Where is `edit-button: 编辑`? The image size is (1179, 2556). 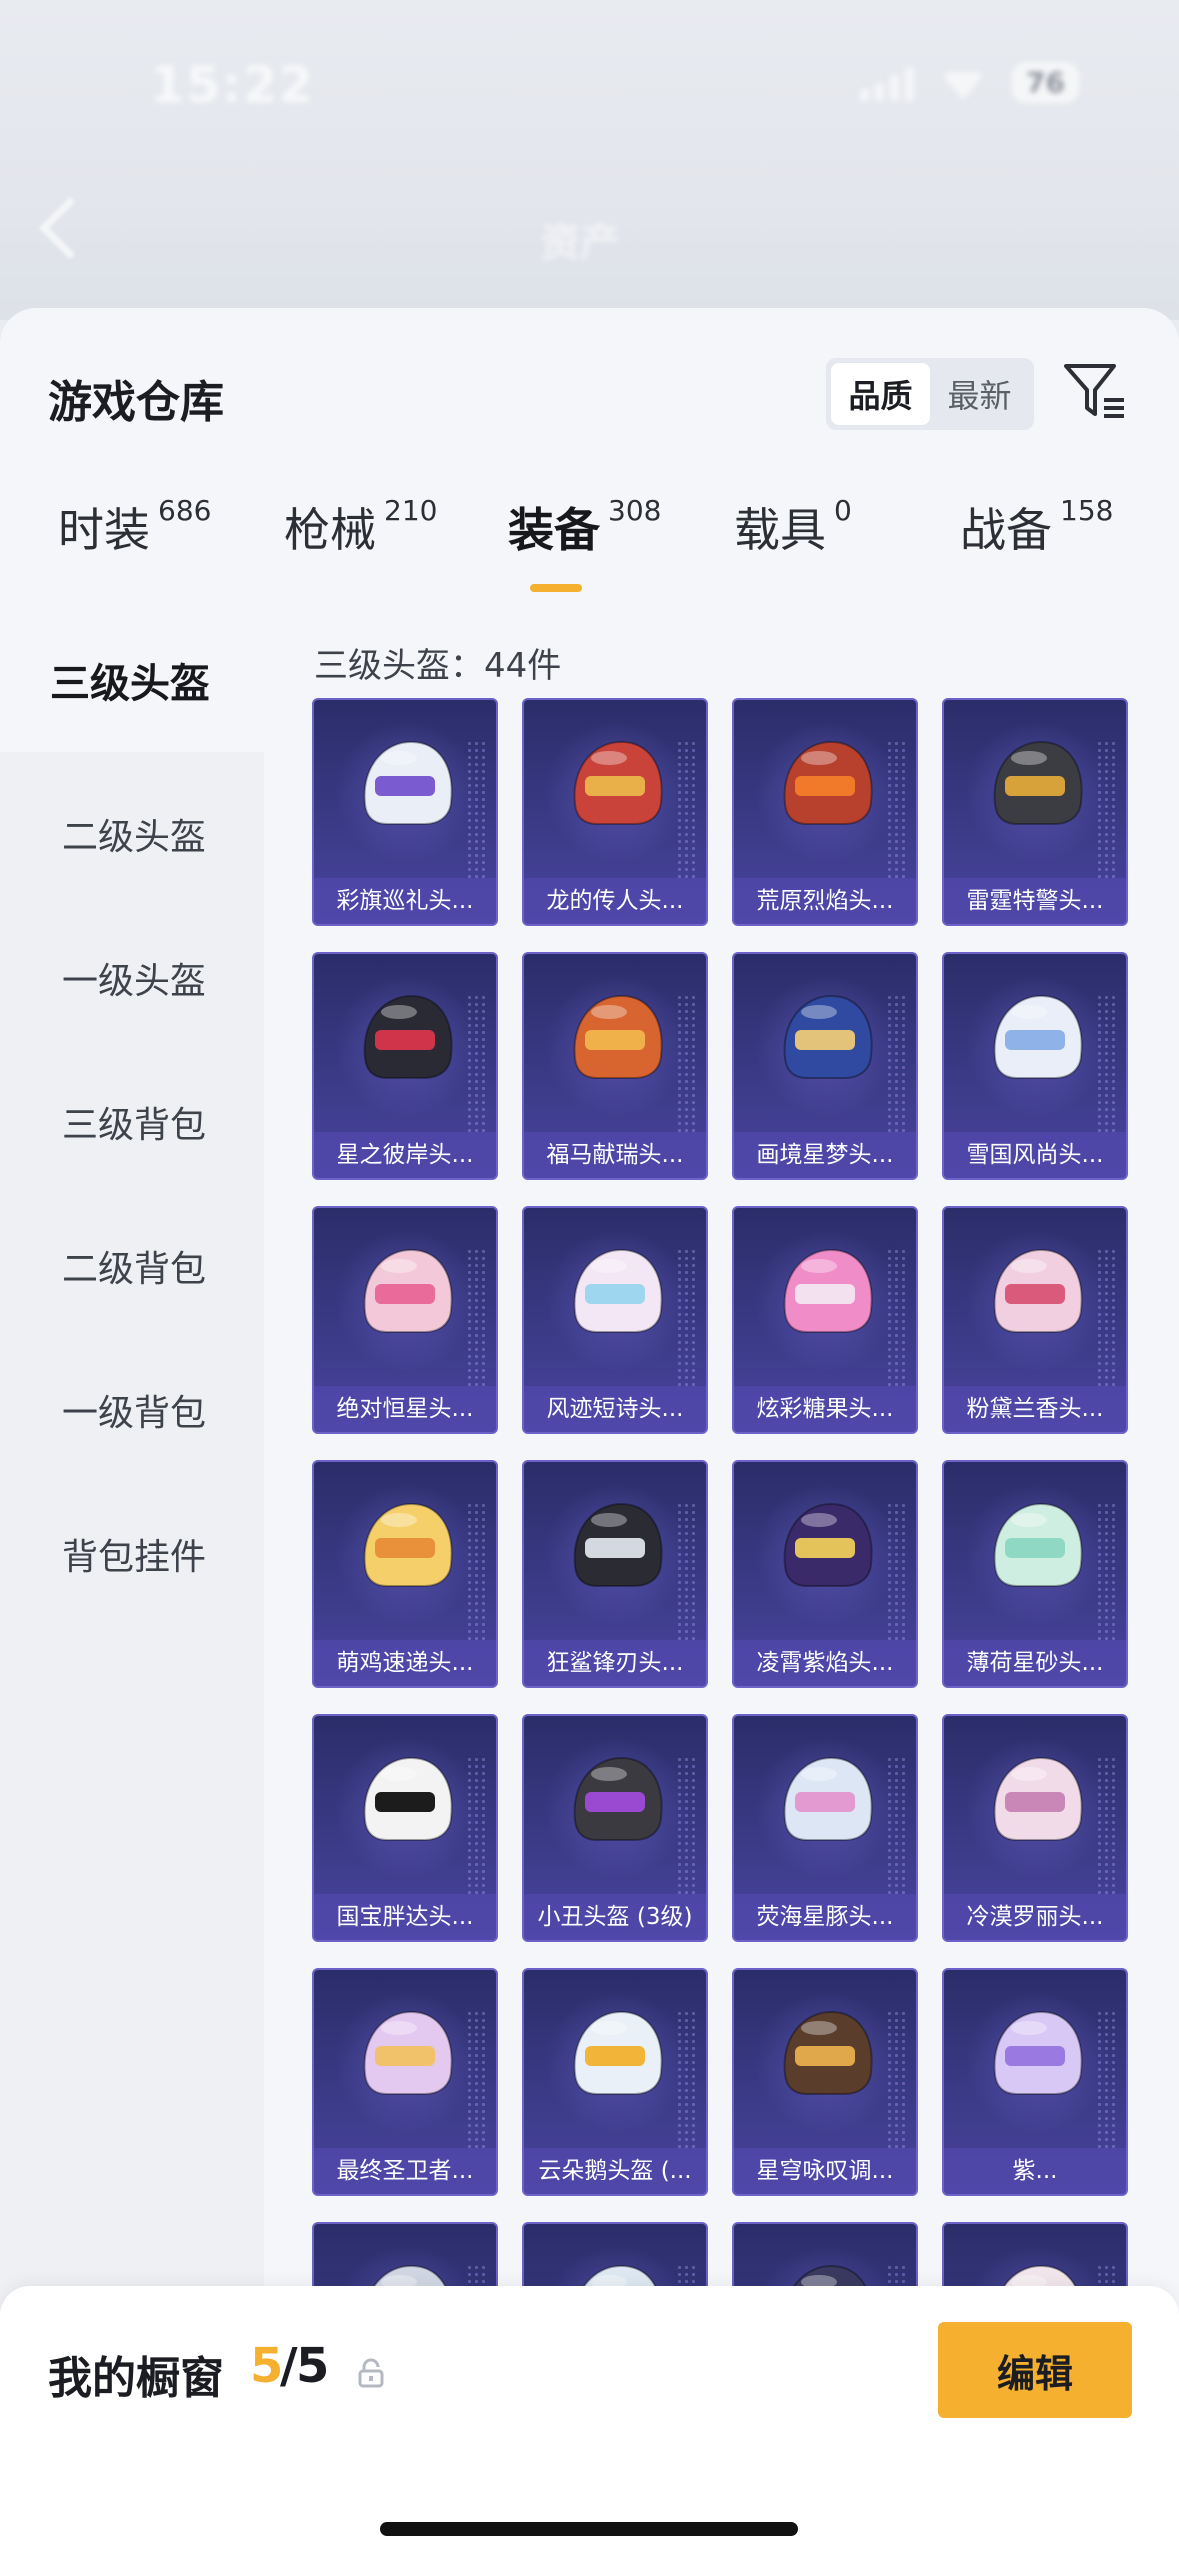 edit-button: 编辑 is located at coordinates (1035, 2370).